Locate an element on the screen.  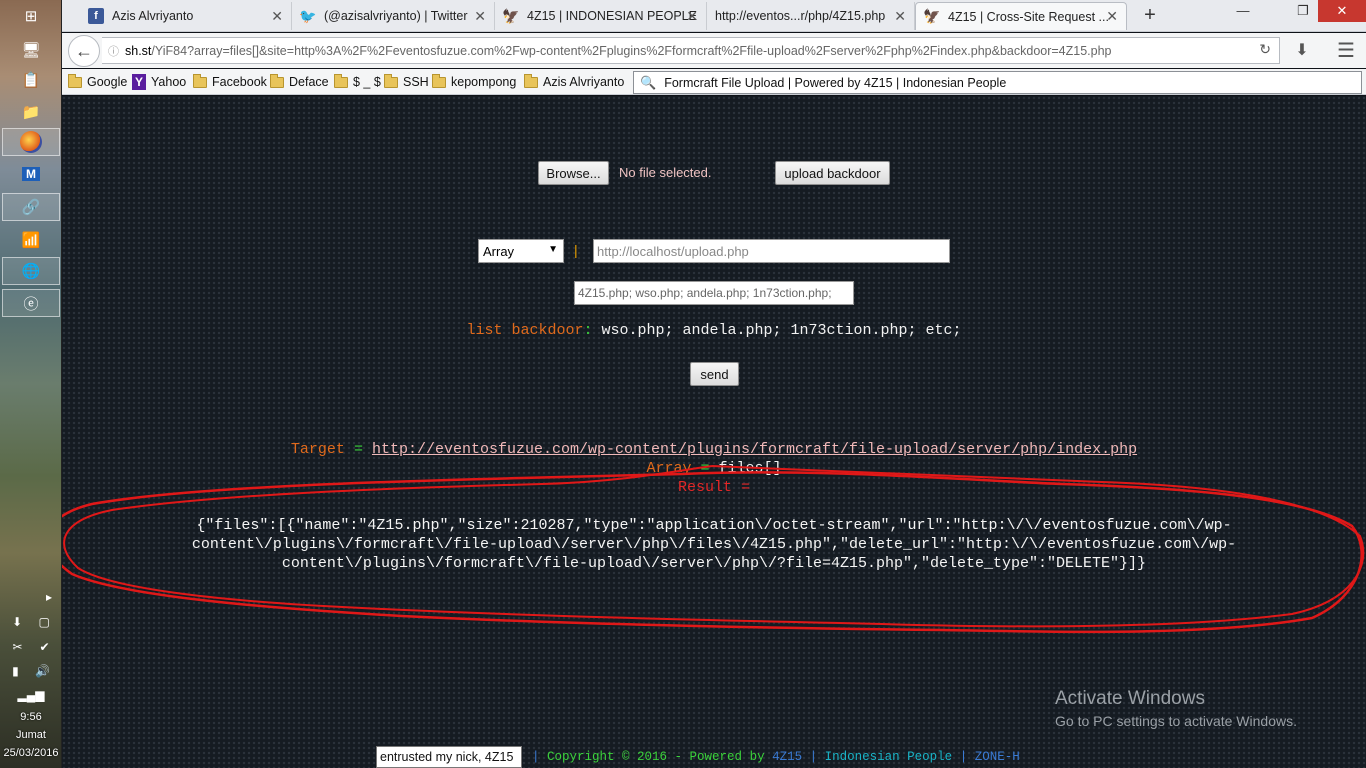
explorer-folder-icon: 📁 is located at coordinates (31, 112).